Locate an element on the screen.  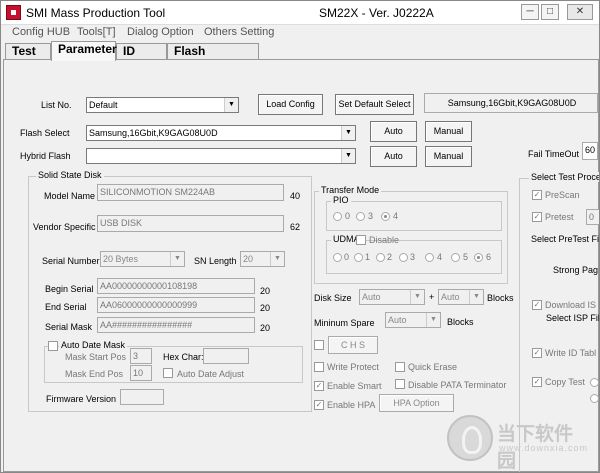
menu-others-setting: Others Setting is located at coordinates (239, 32).